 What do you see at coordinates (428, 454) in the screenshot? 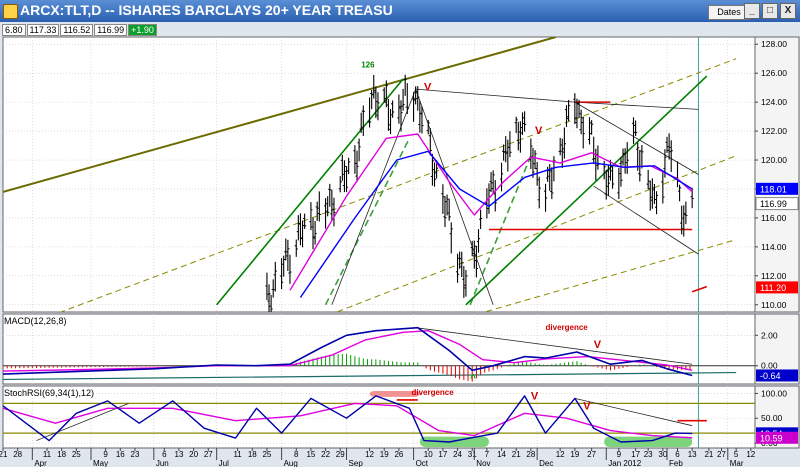
I see `x-day-label: 10` at bounding box center [428, 454].